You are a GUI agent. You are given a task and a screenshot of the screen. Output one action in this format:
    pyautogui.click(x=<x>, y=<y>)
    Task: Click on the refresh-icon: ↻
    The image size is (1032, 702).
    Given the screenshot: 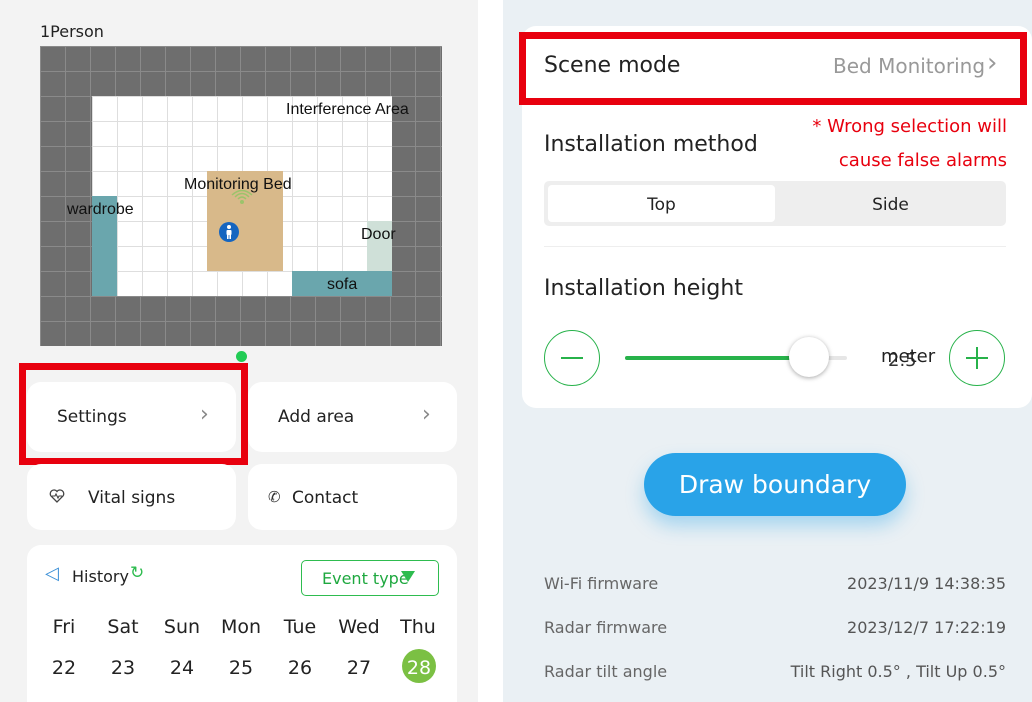 What is the action you would take?
    pyautogui.click(x=137, y=573)
    